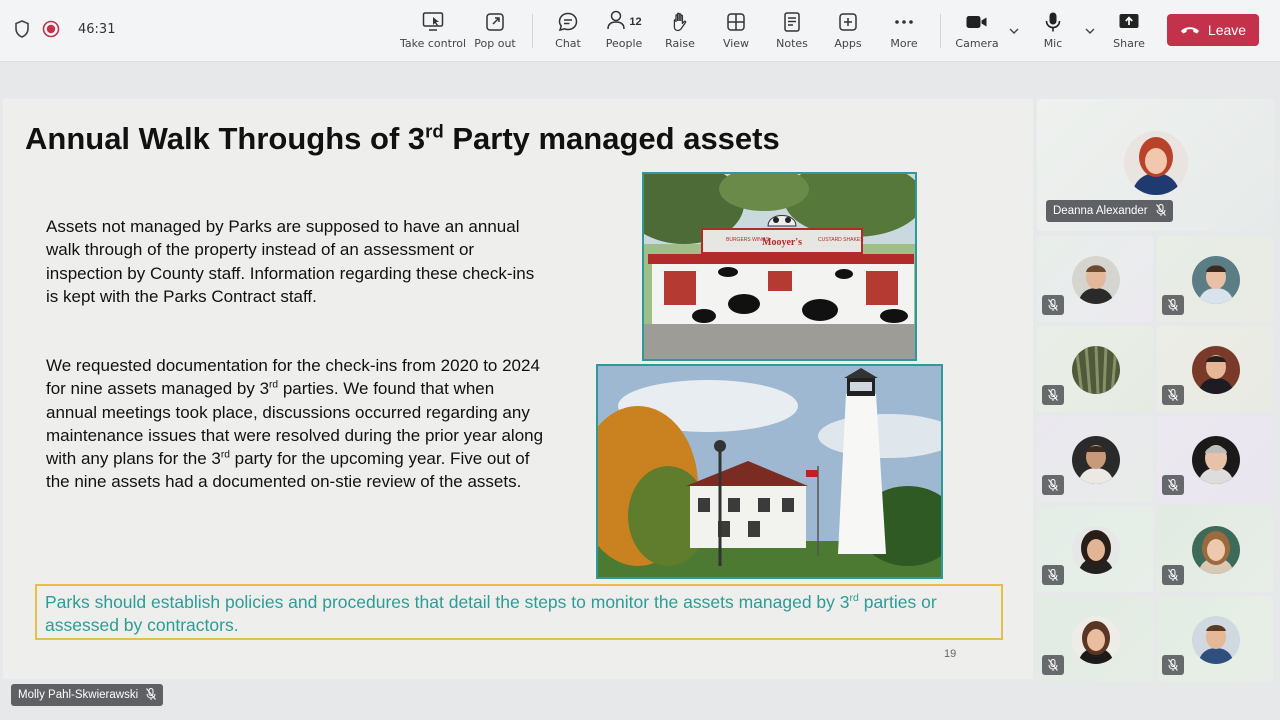  What do you see at coordinates (792, 22) in the screenshot?
I see `notes-icon` at bounding box center [792, 22].